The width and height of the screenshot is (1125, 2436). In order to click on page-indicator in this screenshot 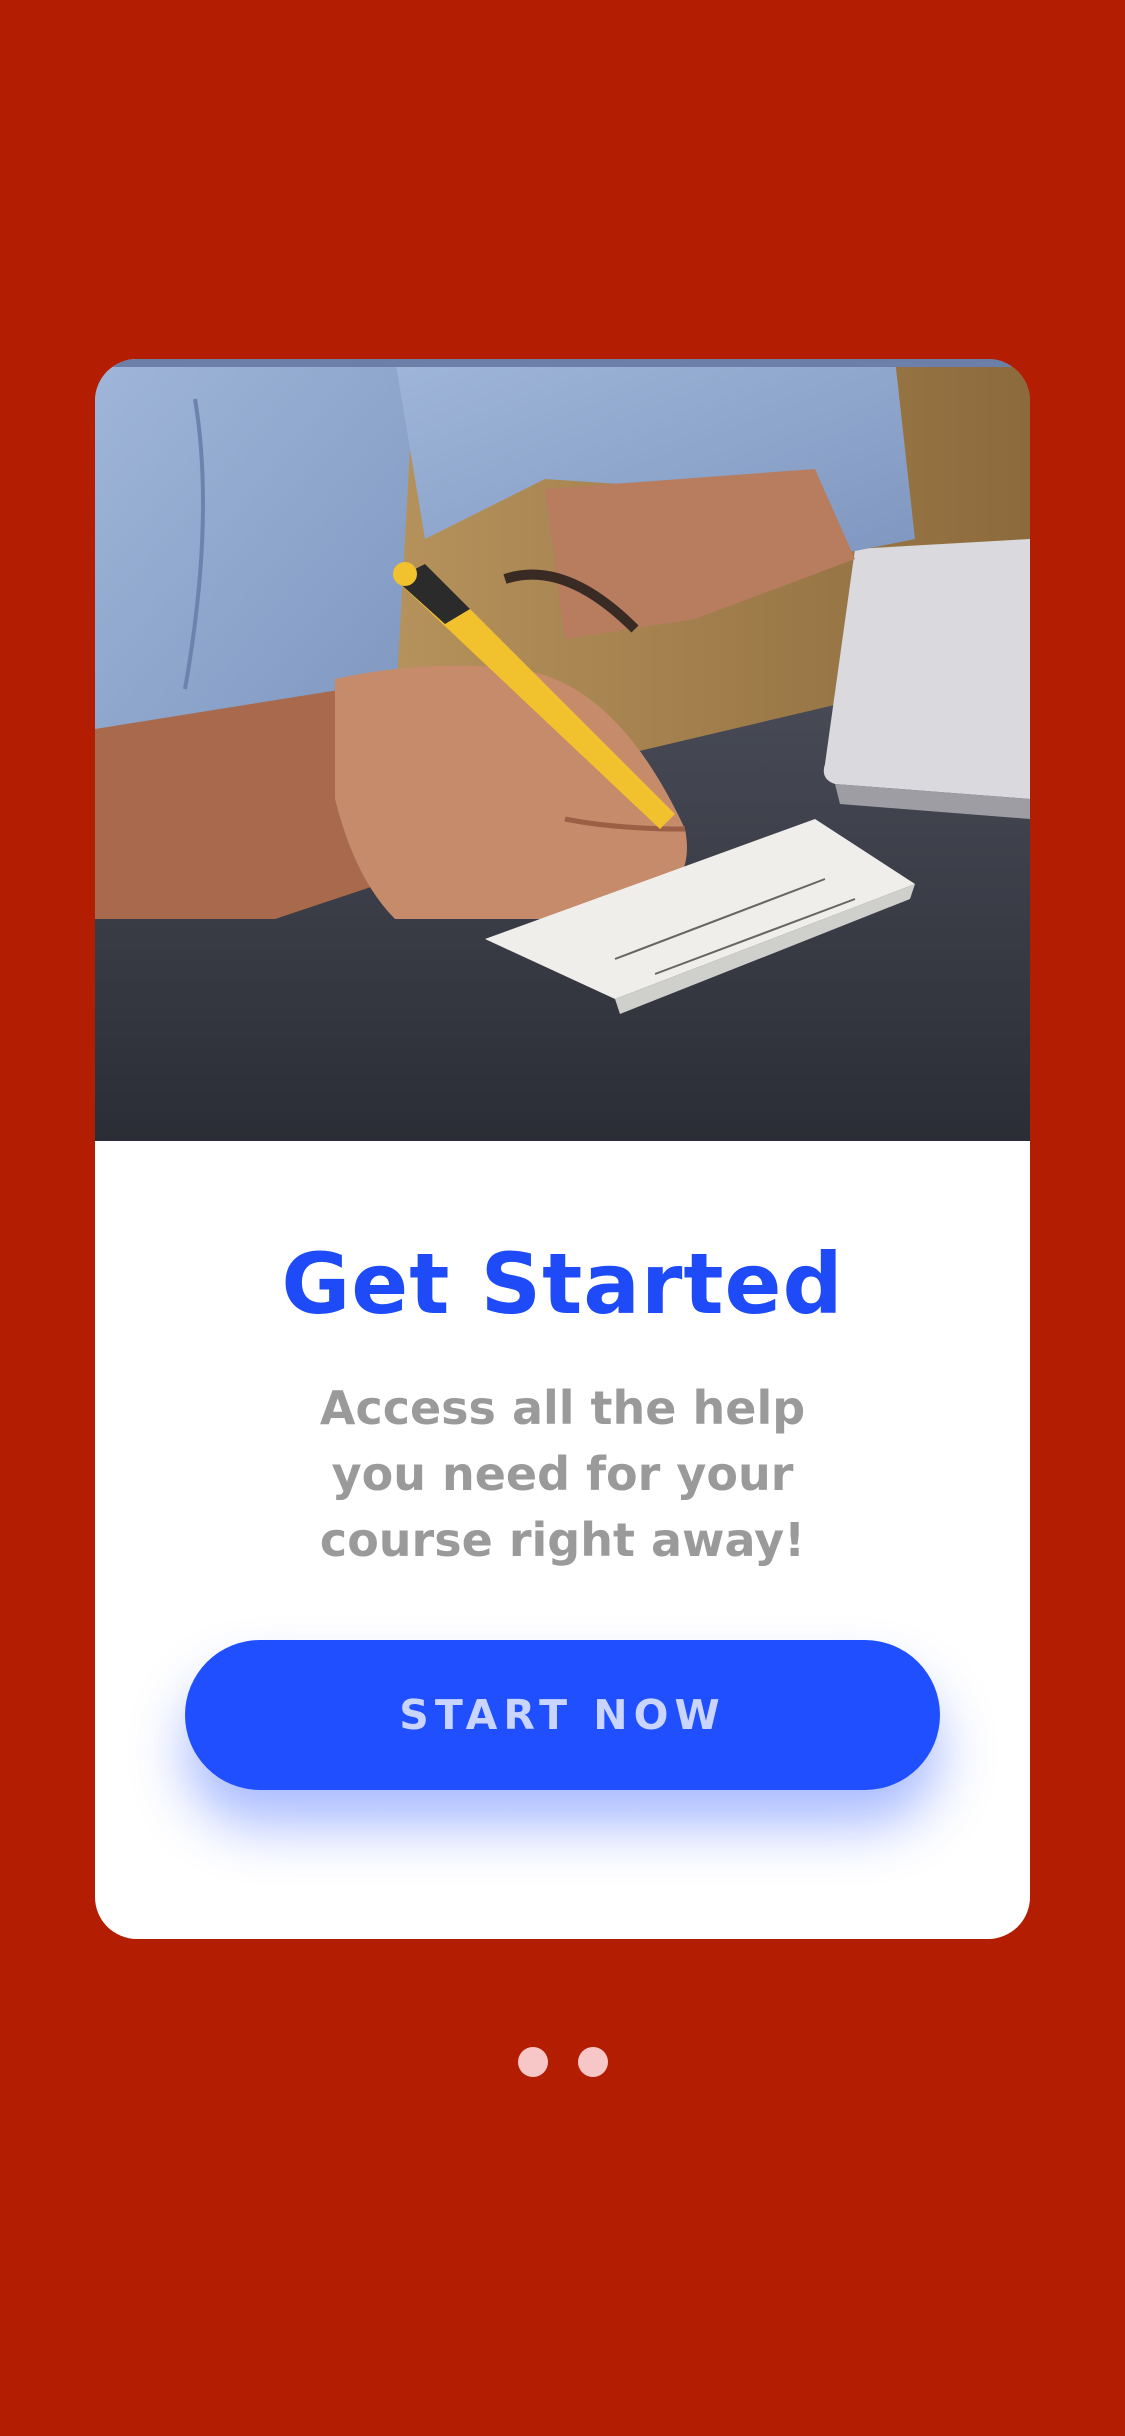, I will do `click(562, 2062)`.